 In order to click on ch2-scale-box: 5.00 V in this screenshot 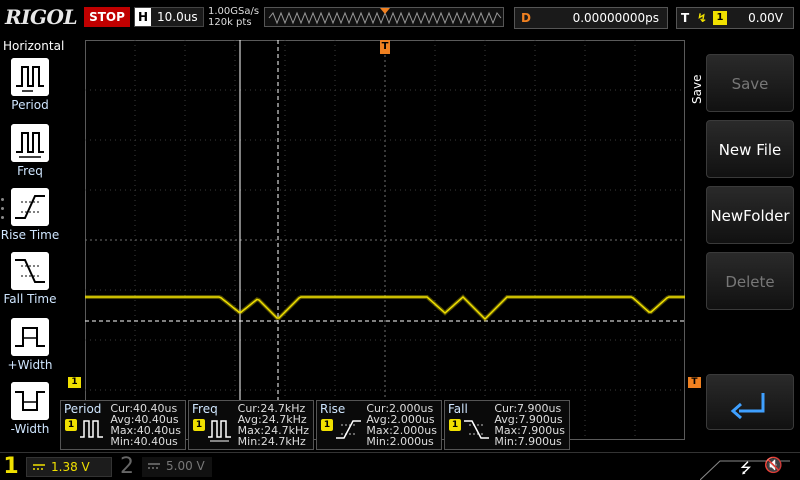, I will do `click(177, 467)`.